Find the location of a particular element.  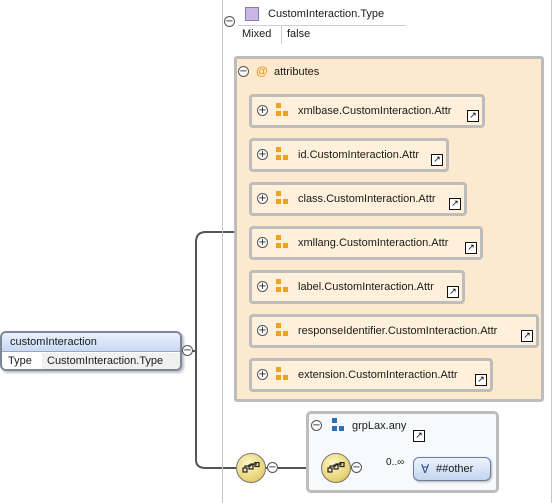

group-icon is located at coordinates (339, 426).